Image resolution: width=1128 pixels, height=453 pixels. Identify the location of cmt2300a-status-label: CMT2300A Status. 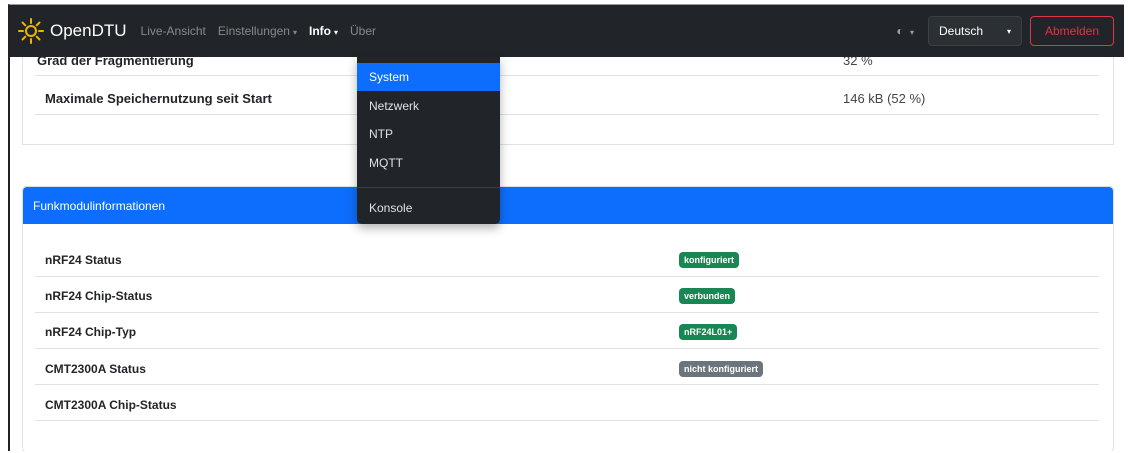
(95, 369).